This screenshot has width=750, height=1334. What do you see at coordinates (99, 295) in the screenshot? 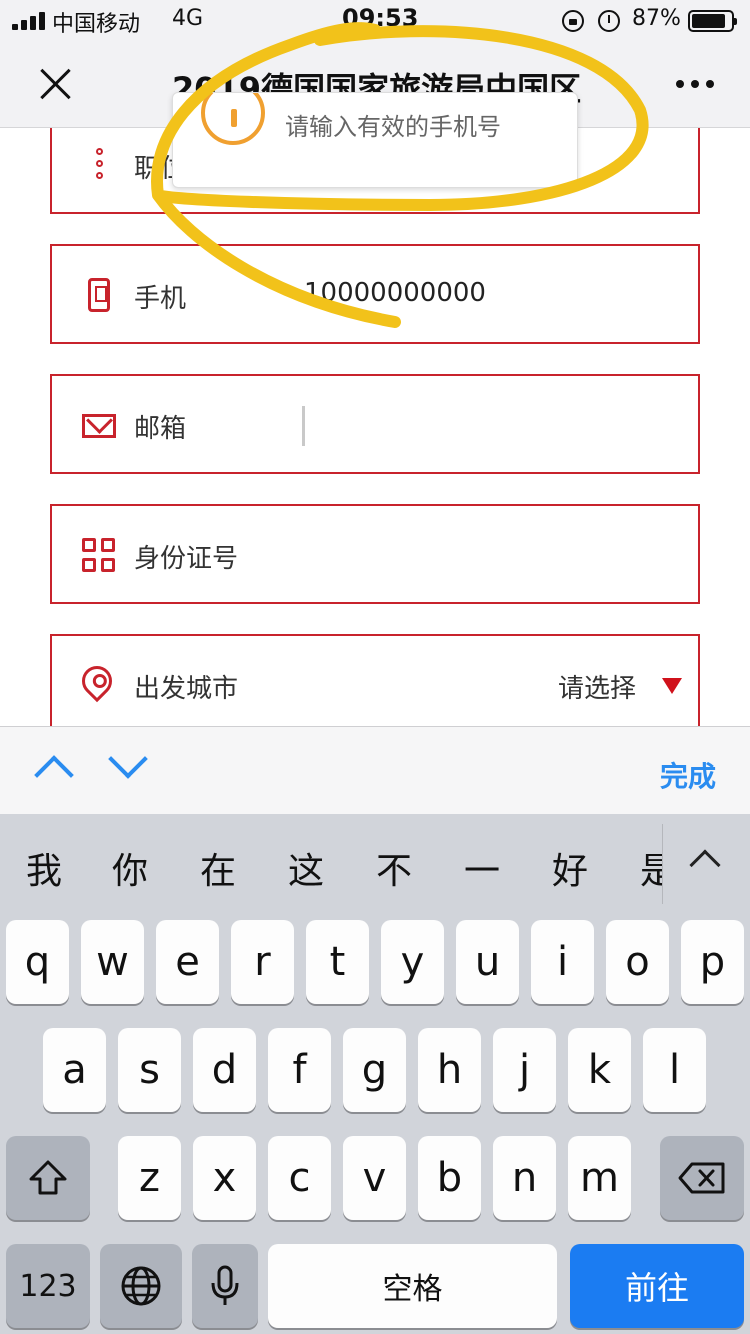
I see `phone-icon` at bounding box center [99, 295].